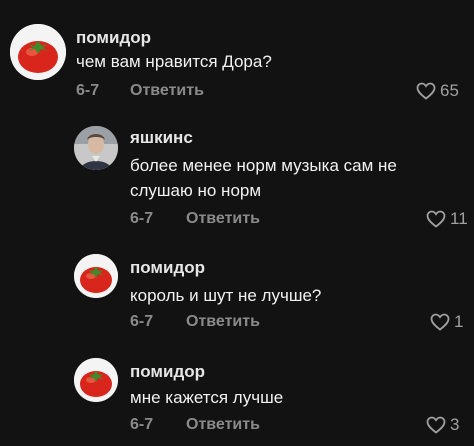 The image size is (474, 446). I want to click on comment-text: чем вам нравится Дора?, so click(174, 61).